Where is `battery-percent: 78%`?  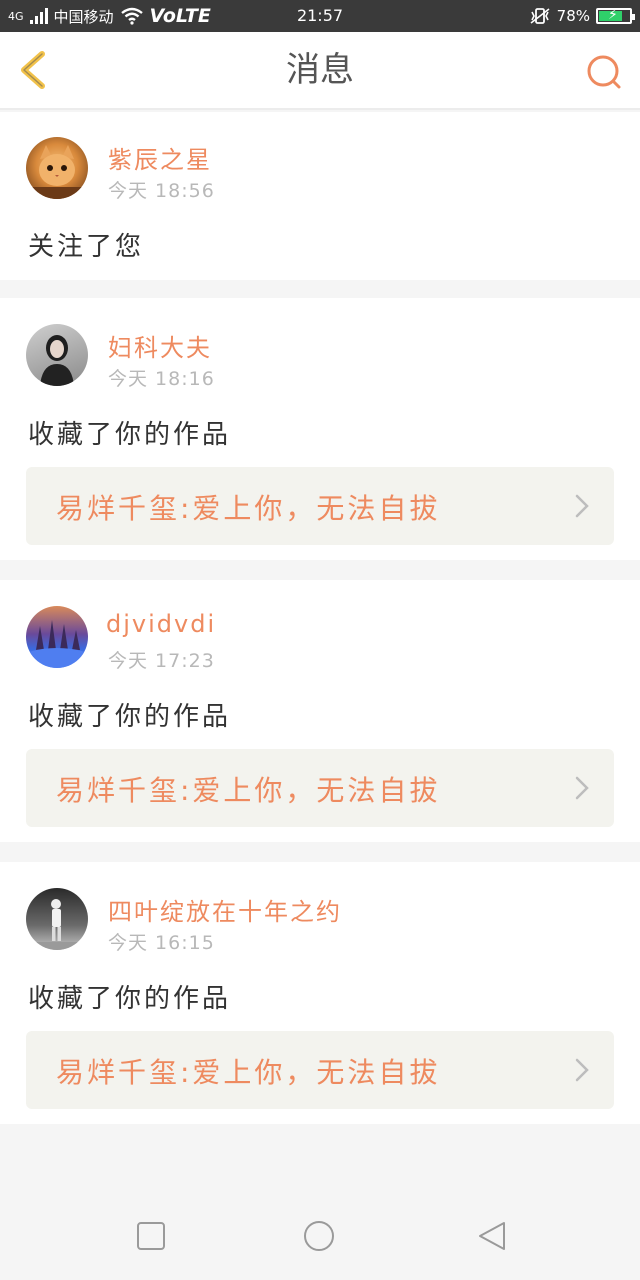
battery-percent: 78% is located at coordinates (573, 16).